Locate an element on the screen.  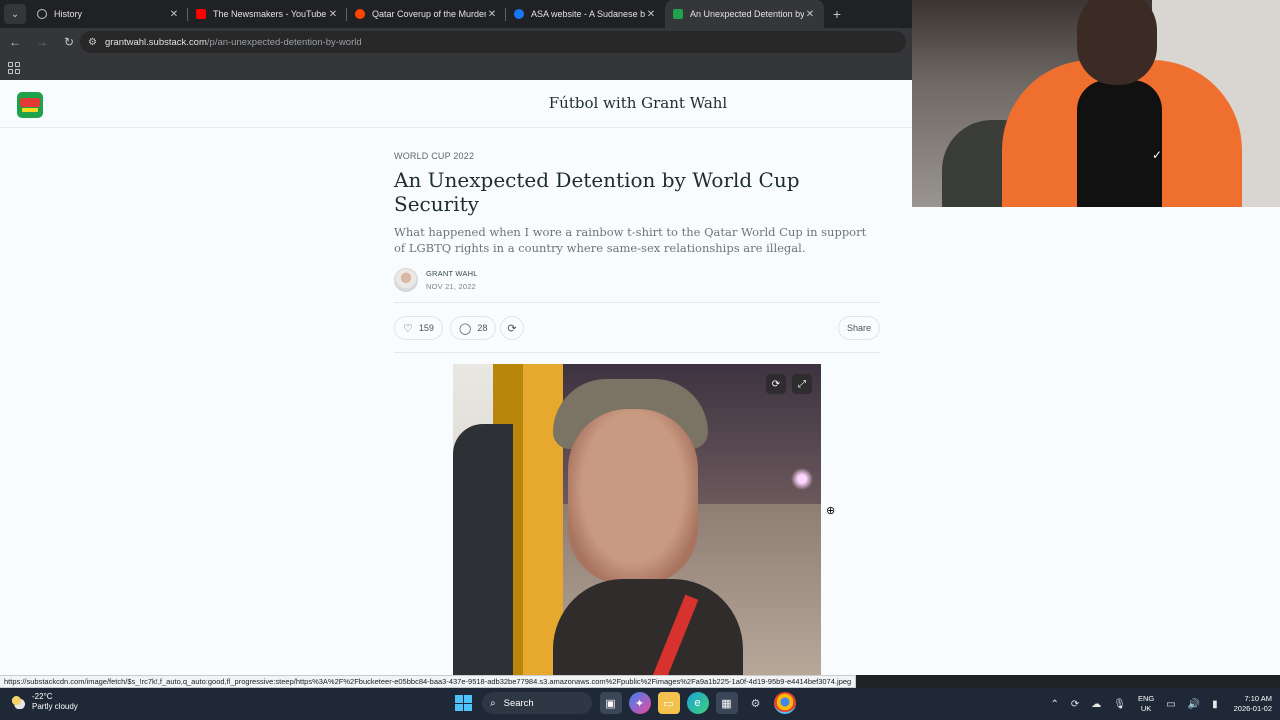
network-icon: ▭ is located at coordinates (1170, 704).